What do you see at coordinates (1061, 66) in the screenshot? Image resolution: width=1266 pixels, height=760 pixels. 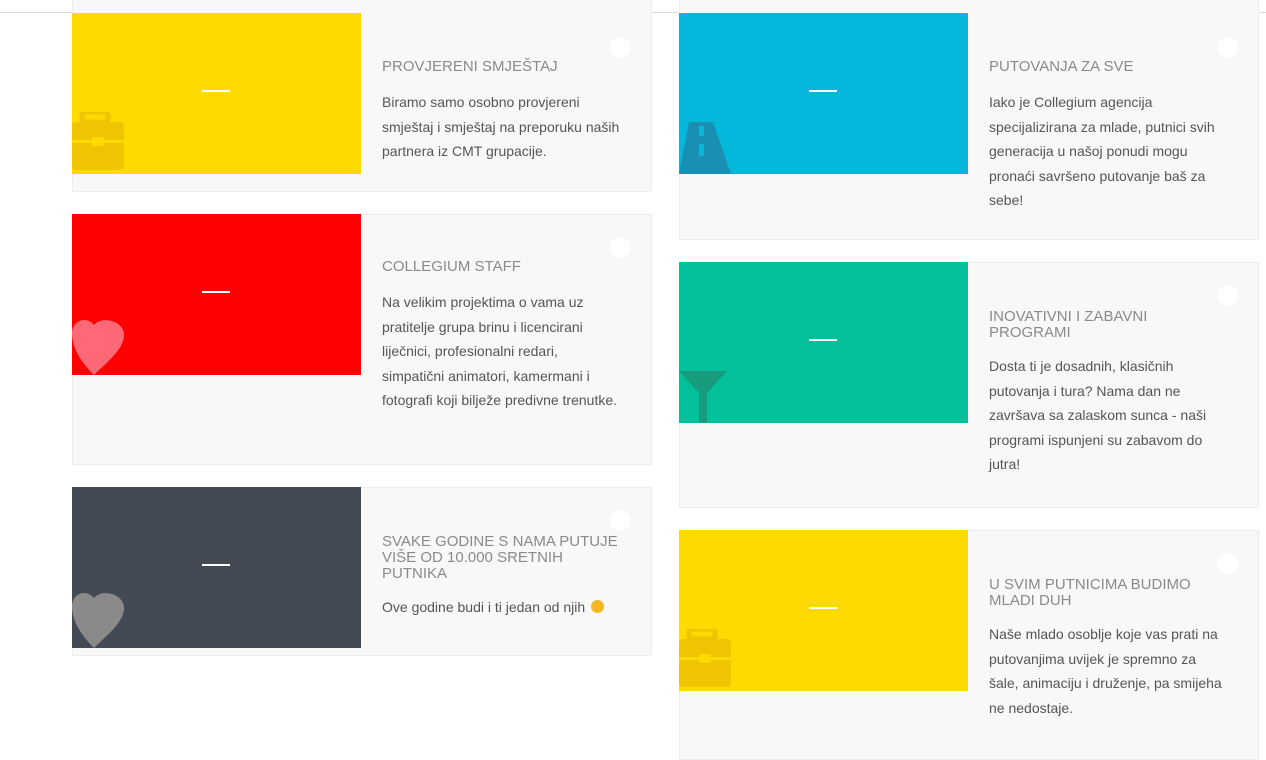 I see `card-title: PUTOVANJA ZA SVE` at bounding box center [1061, 66].